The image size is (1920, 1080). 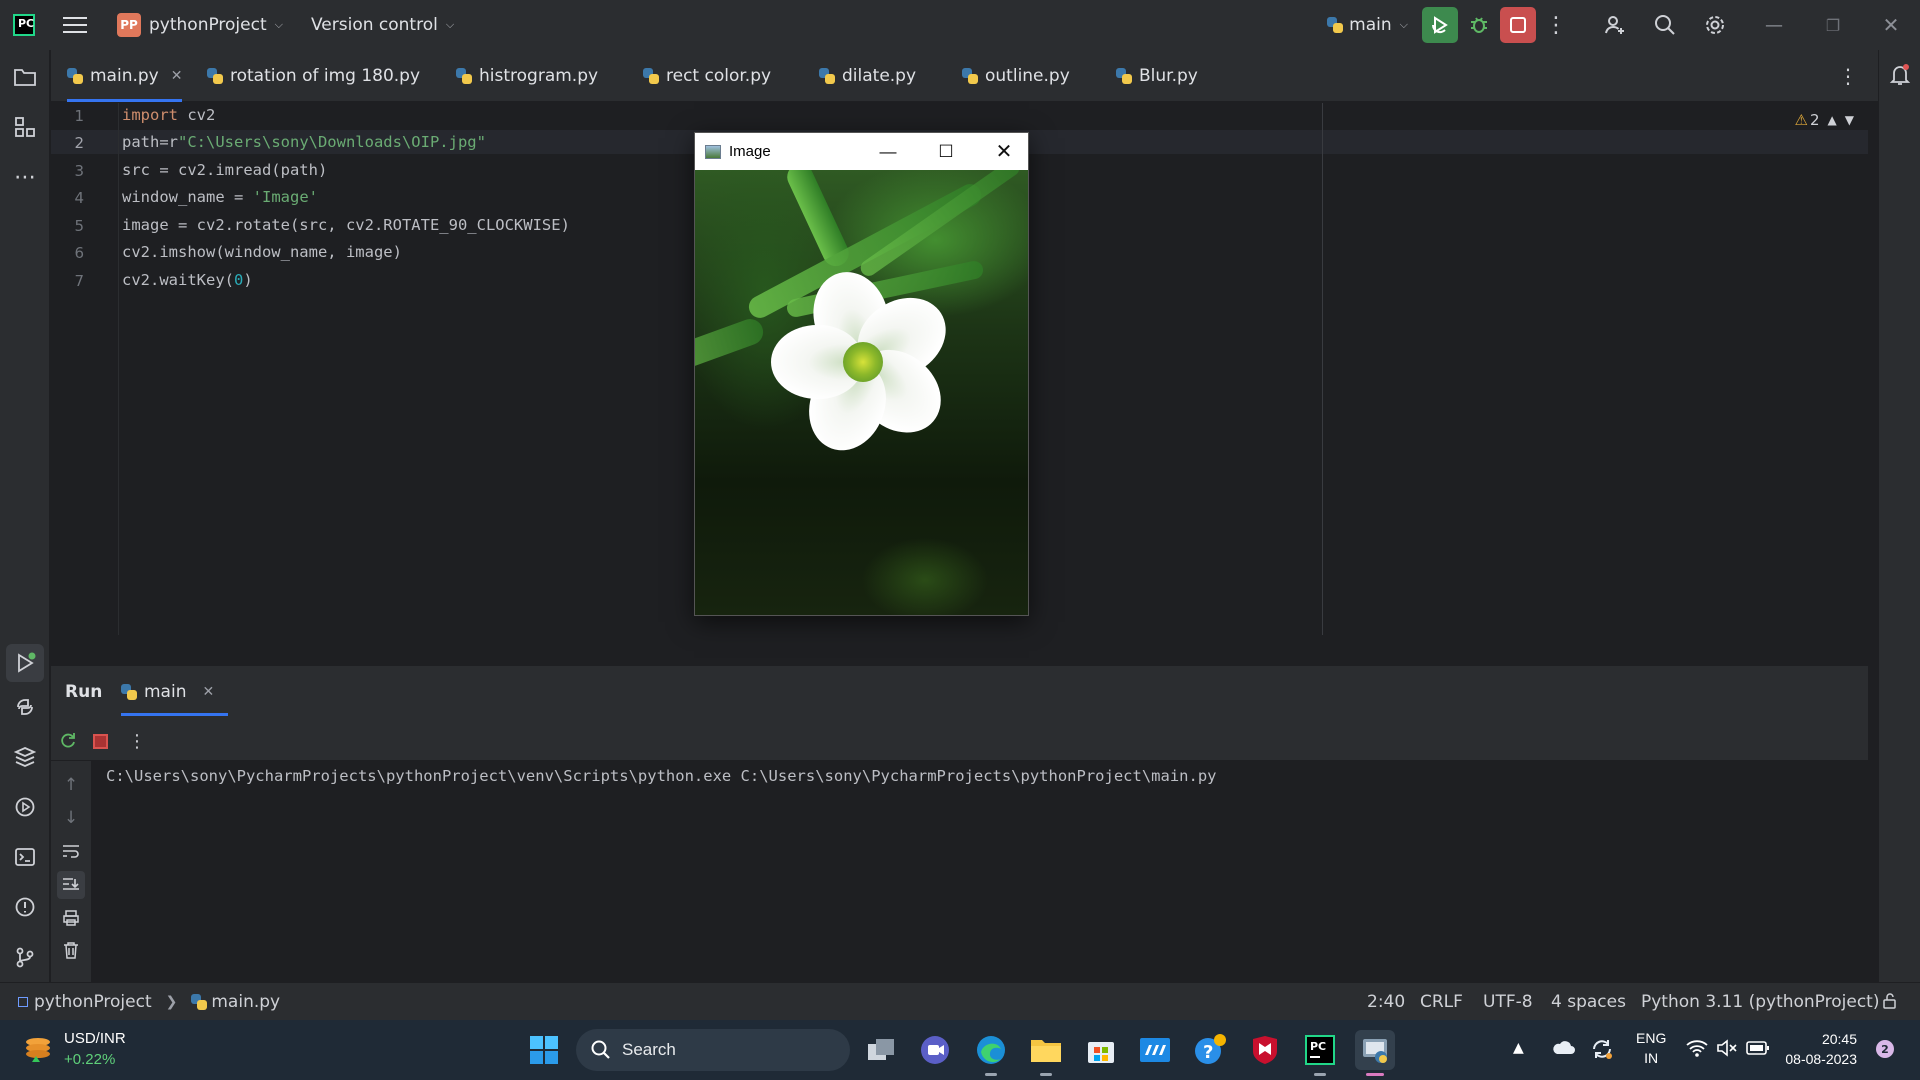 I want to click on clock-date: 08-08-2023, so click(x=1821, y=1059).